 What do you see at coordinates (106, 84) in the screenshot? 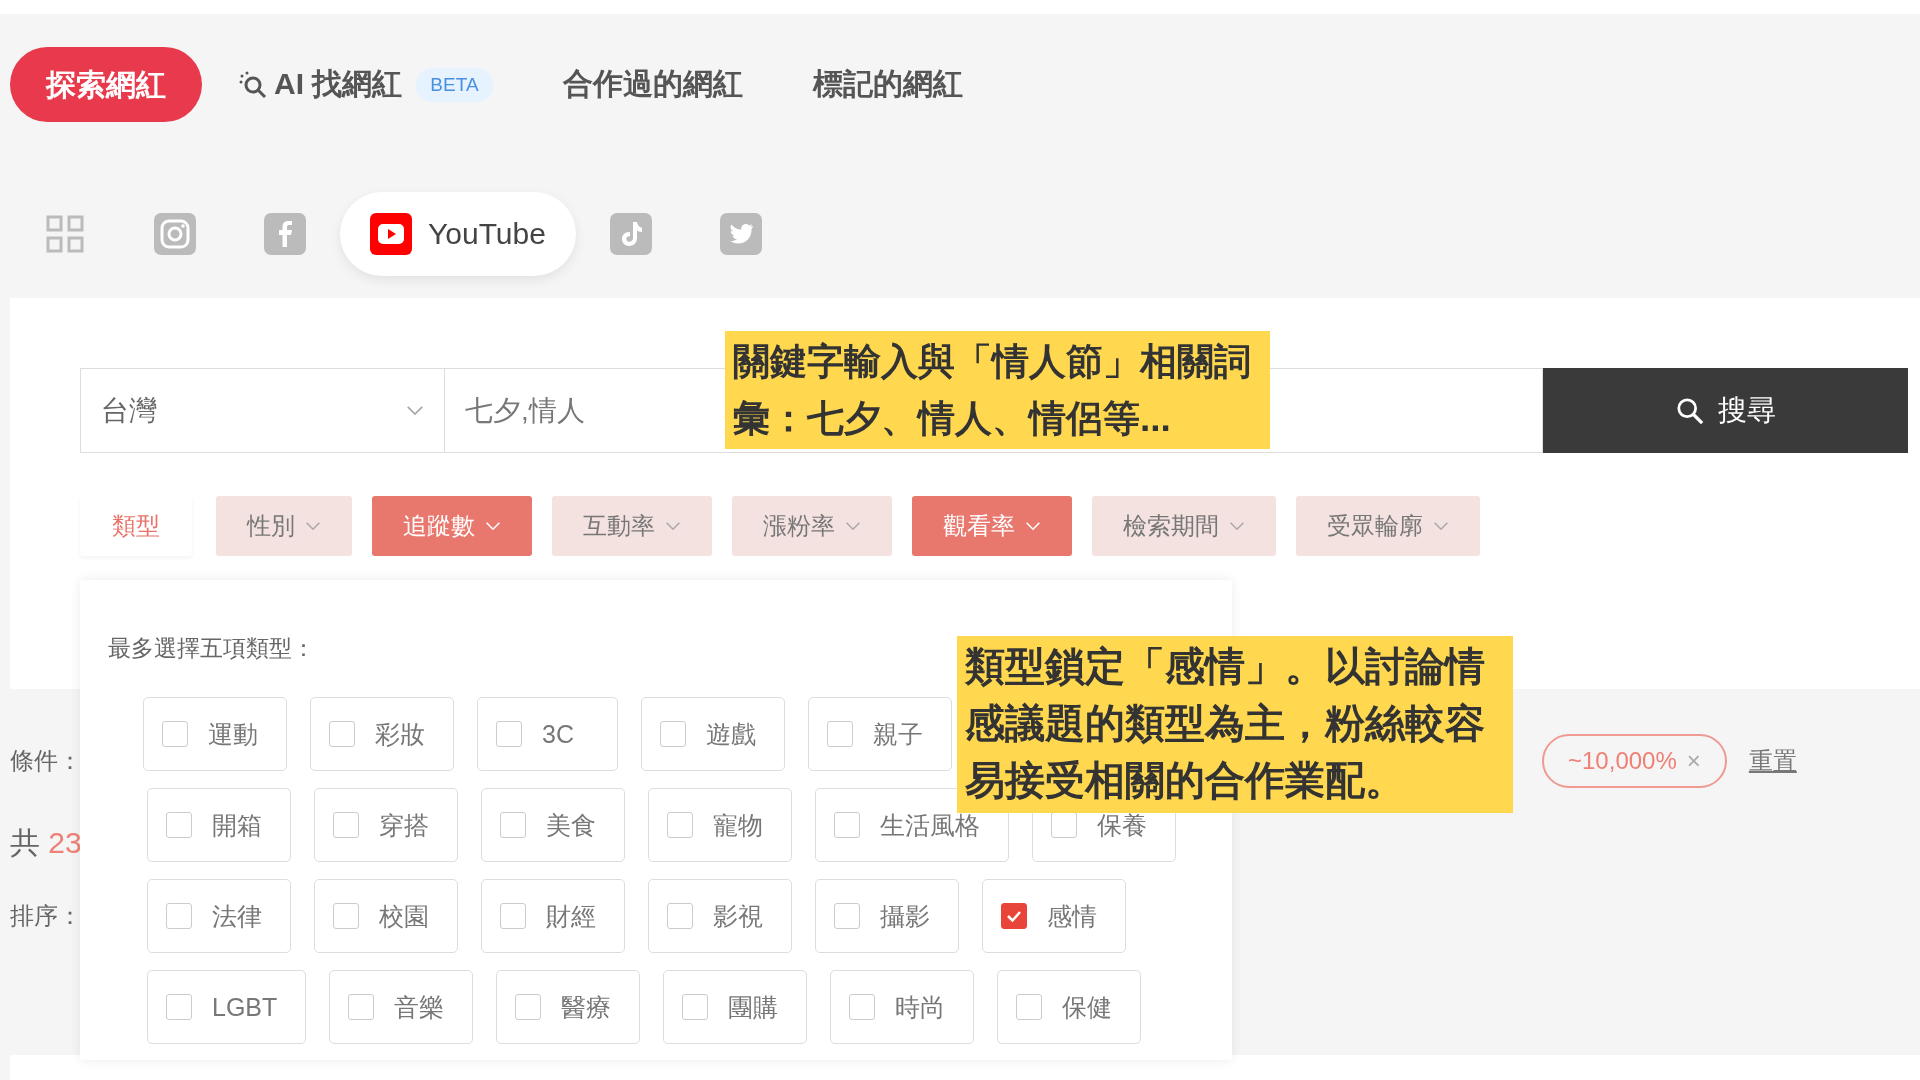
I see `nav-tab: 探索網紅` at bounding box center [106, 84].